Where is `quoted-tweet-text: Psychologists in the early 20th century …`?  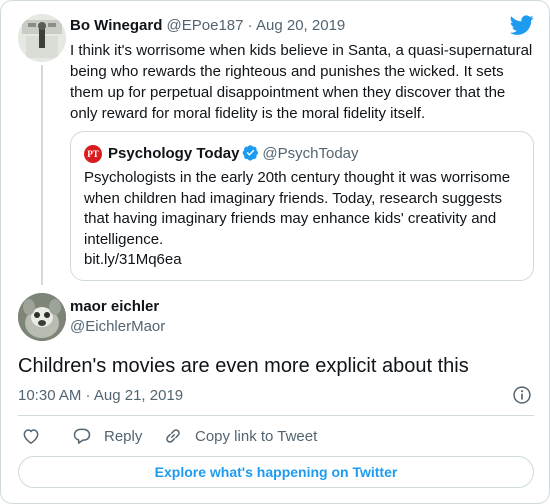 quoted-tweet-text: Psychologists in the early 20th century … is located at coordinates (297, 208).